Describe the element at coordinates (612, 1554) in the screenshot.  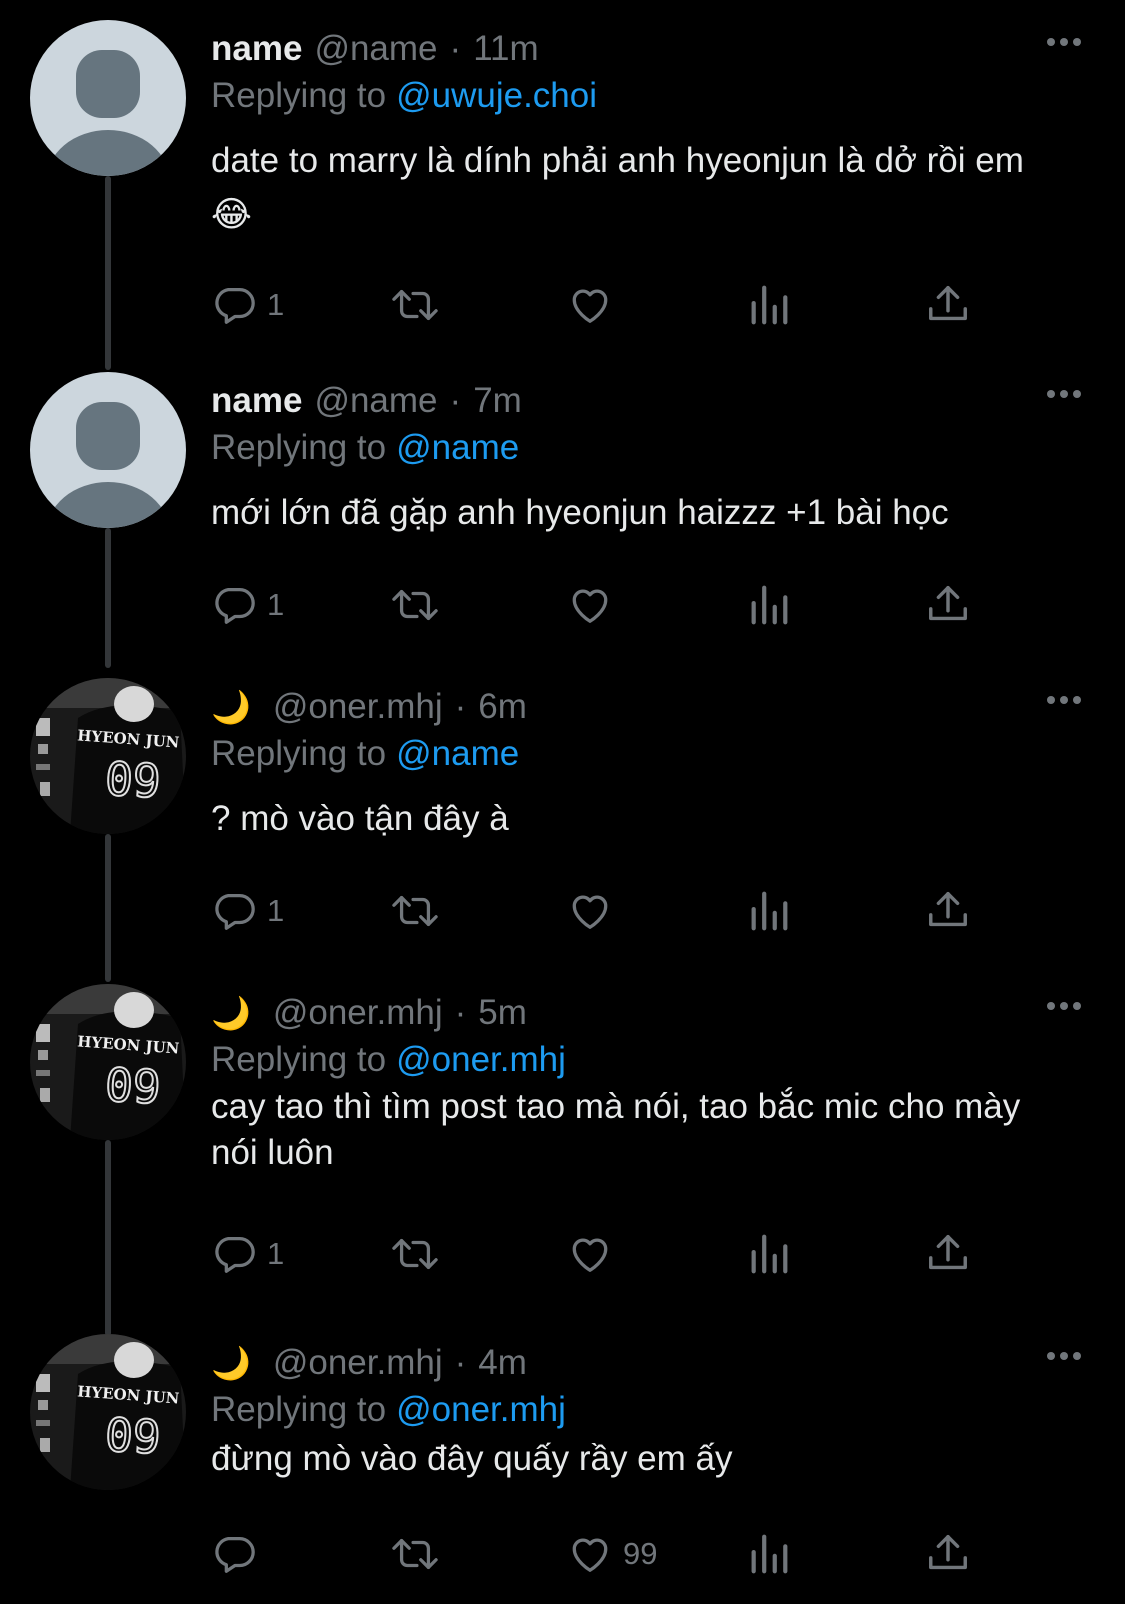
I see `like-button: 99` at that location.